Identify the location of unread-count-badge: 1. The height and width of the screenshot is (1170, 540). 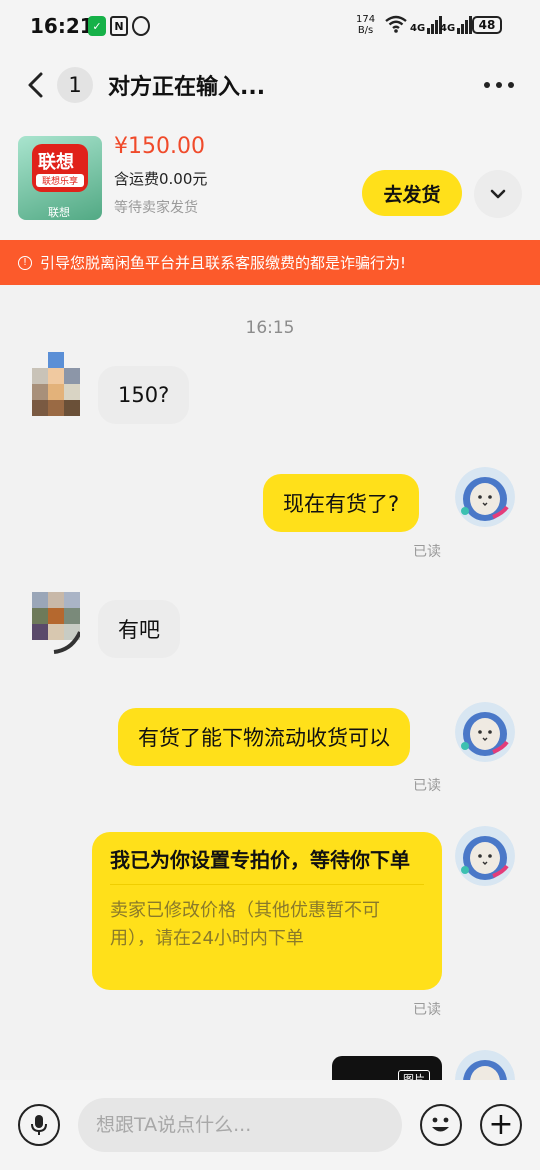
(75, 85).